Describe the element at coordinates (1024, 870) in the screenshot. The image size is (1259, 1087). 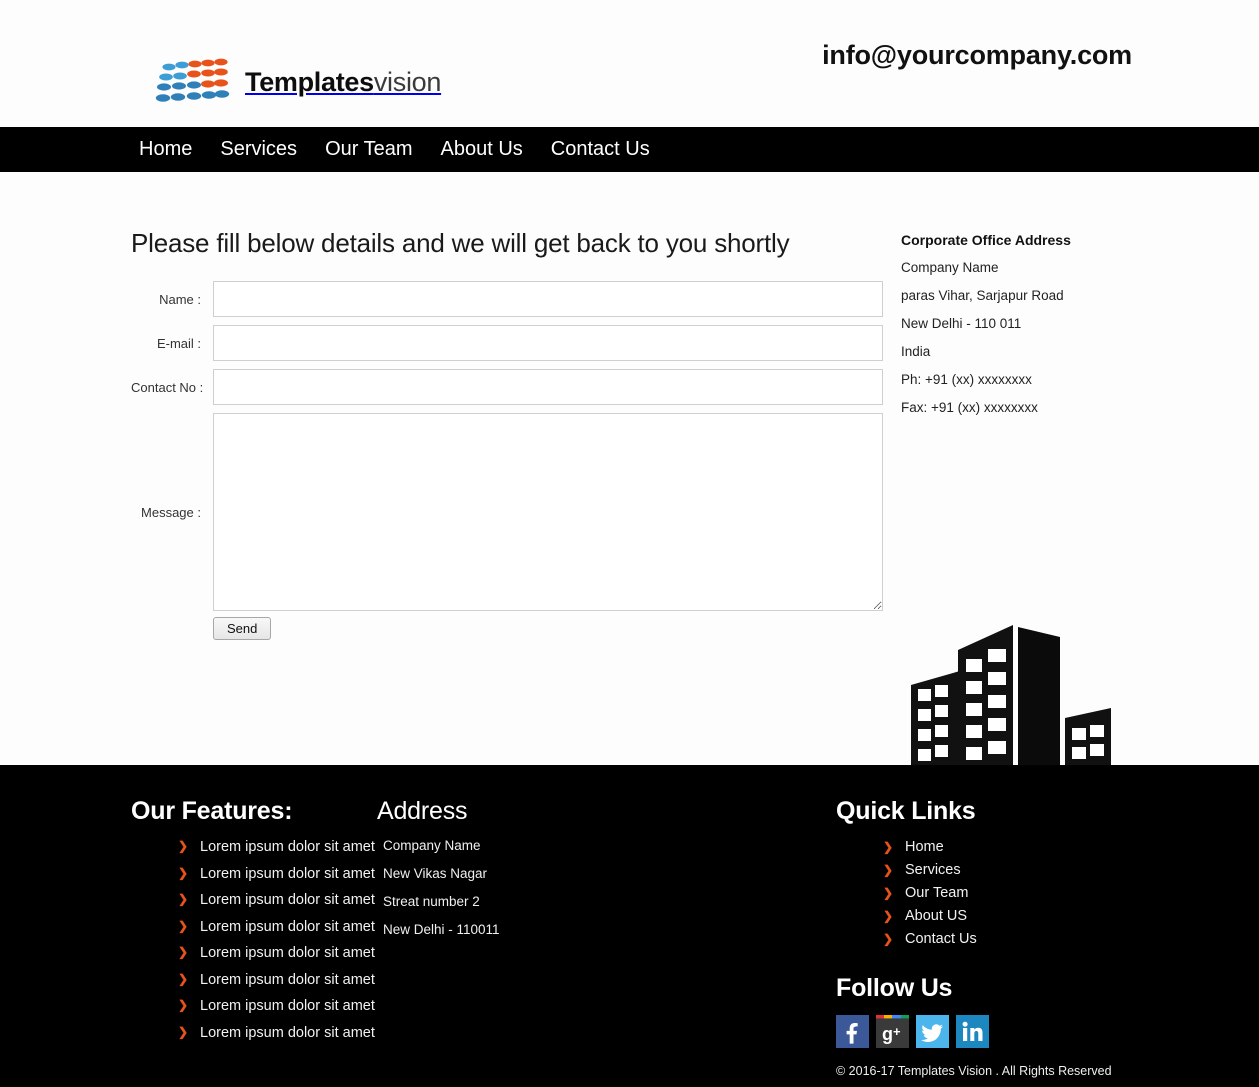
I see `list-item: Services` at that location.